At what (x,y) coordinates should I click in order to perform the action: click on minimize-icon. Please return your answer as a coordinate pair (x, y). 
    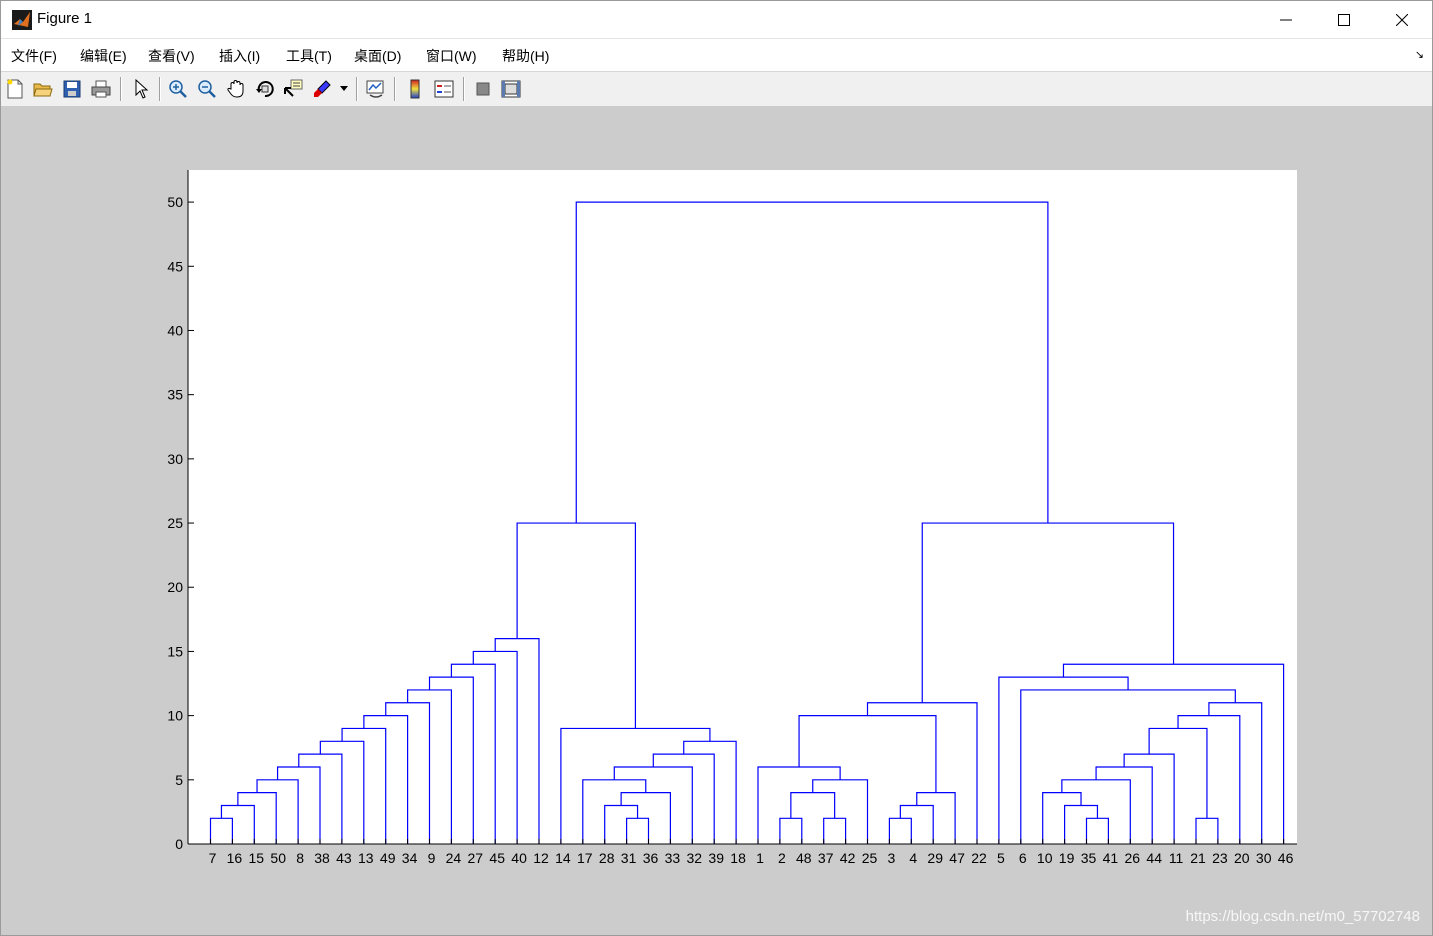
    Looking at the image, I should click on (1286, 20).